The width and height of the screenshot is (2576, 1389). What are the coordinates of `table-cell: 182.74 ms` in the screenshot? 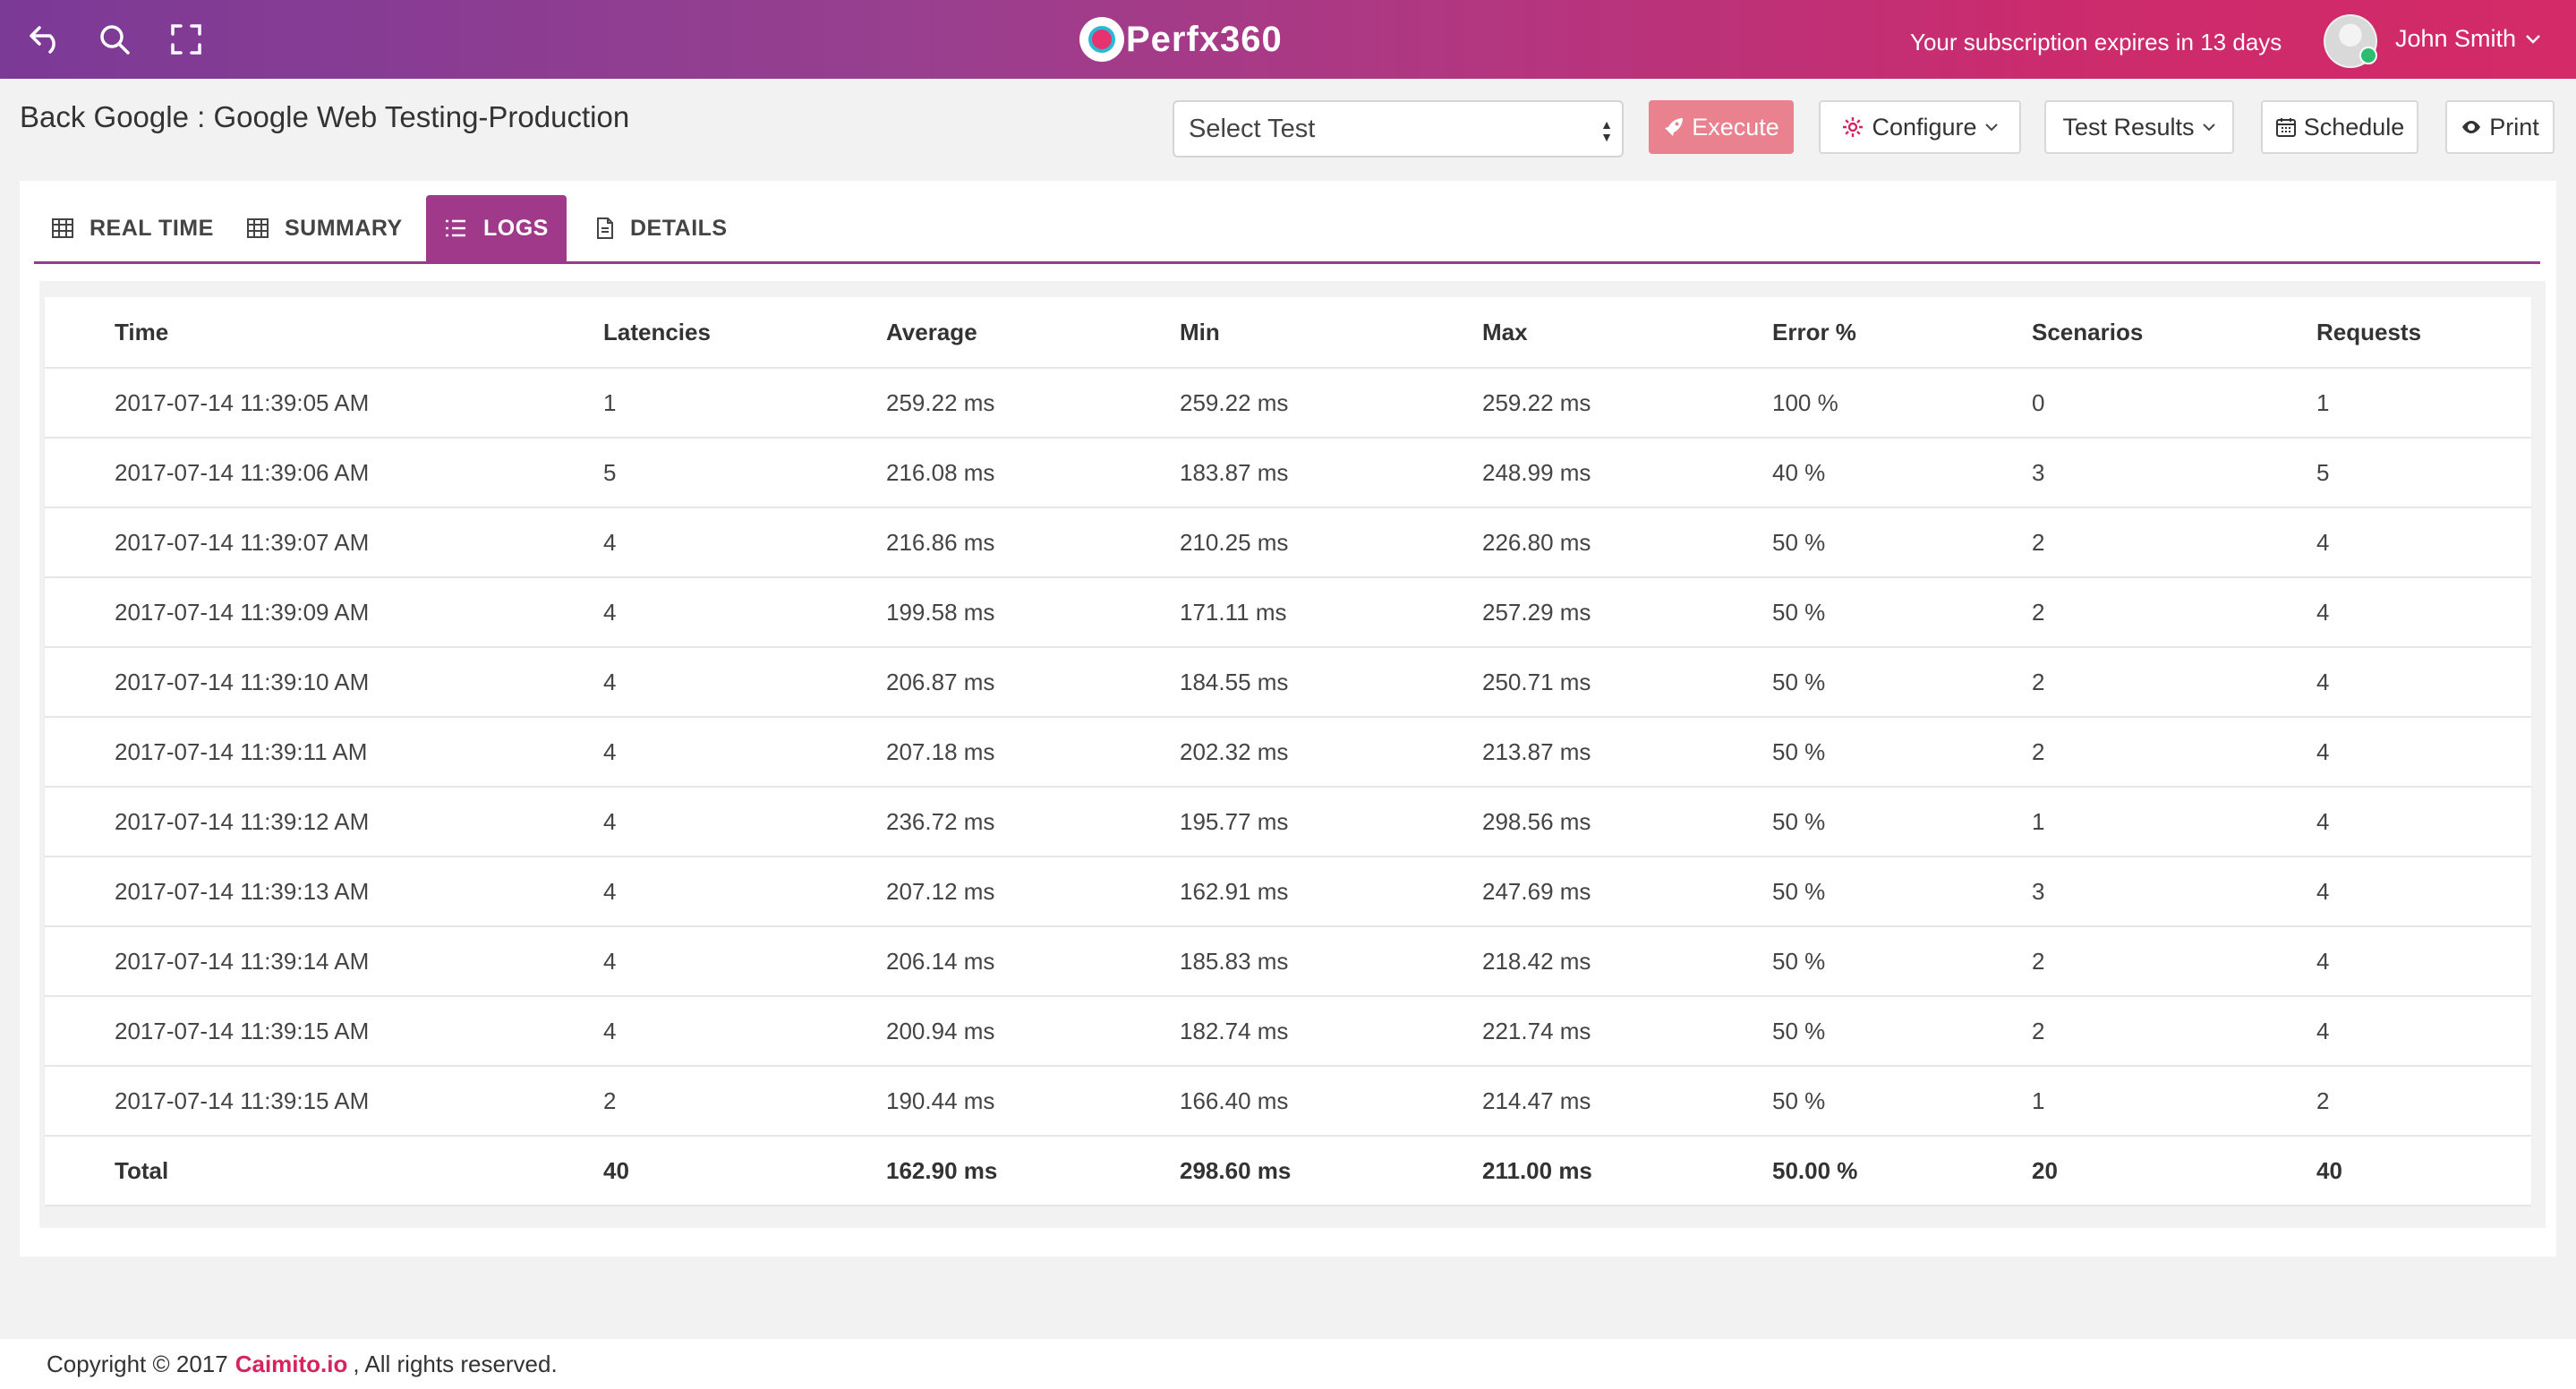 It's located at (1331, 1031).